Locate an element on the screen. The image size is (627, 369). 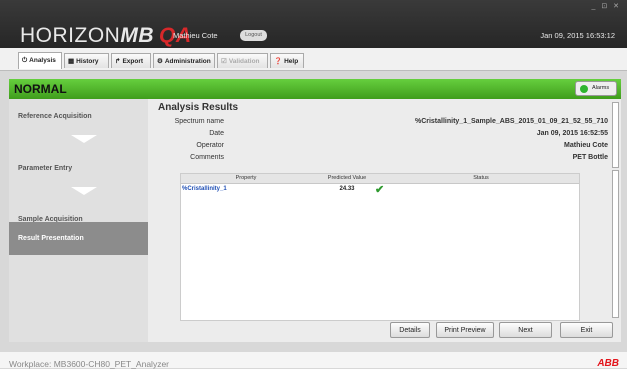
check-icon: ✔ is located at coordinates (380, 190).